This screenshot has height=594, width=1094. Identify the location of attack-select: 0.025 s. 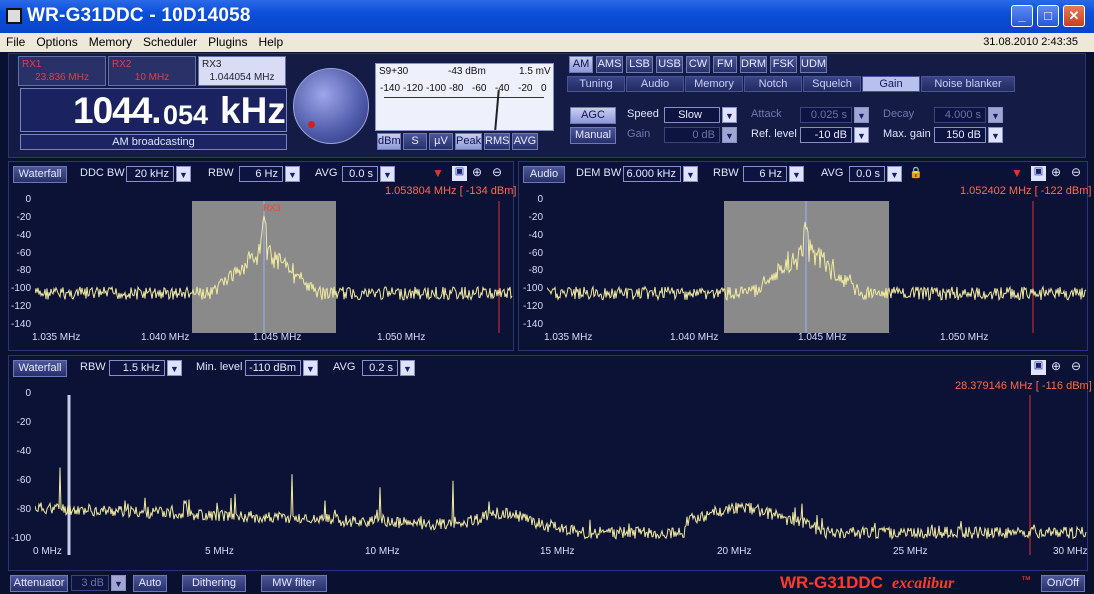
(826, 115).